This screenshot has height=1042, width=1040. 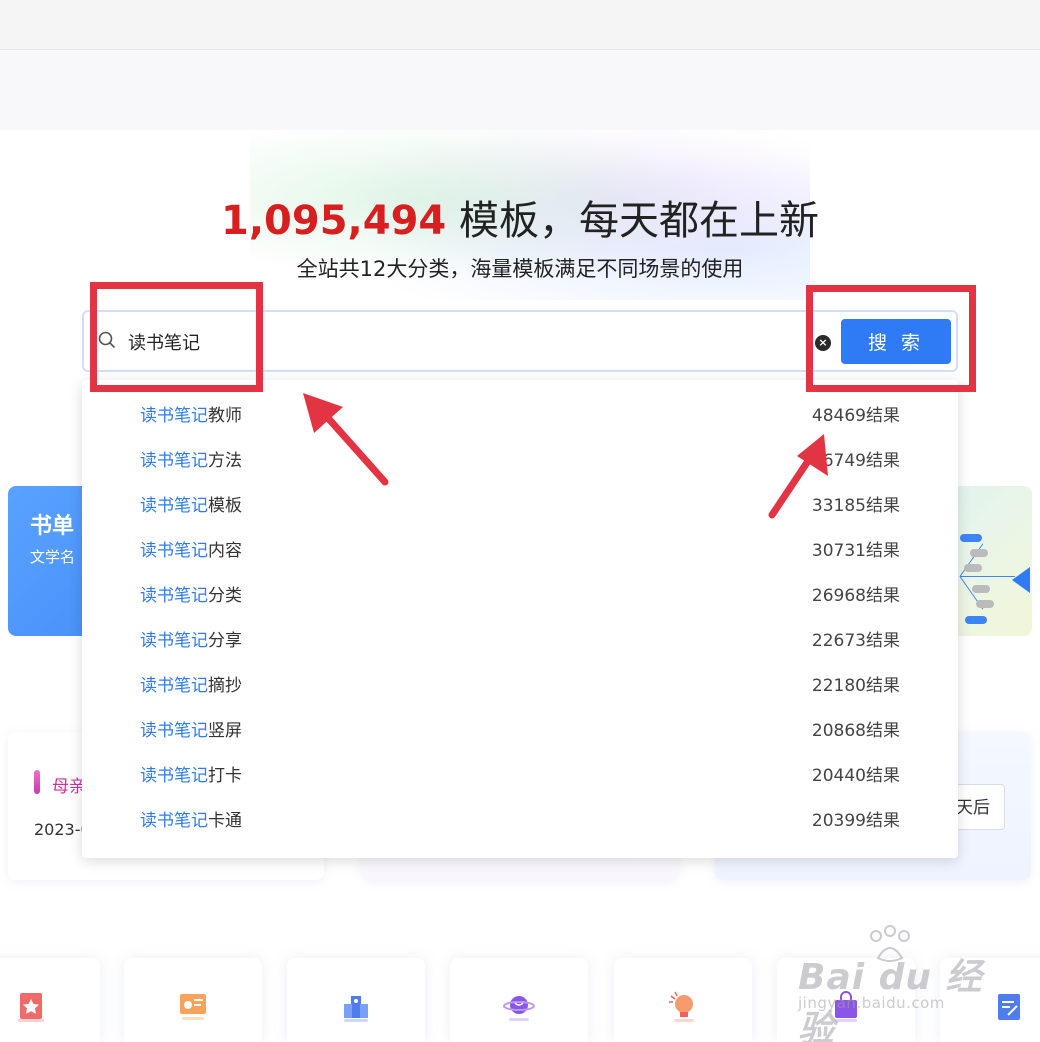 I want to click on browser-toolbar, so click(x=520, y=25).